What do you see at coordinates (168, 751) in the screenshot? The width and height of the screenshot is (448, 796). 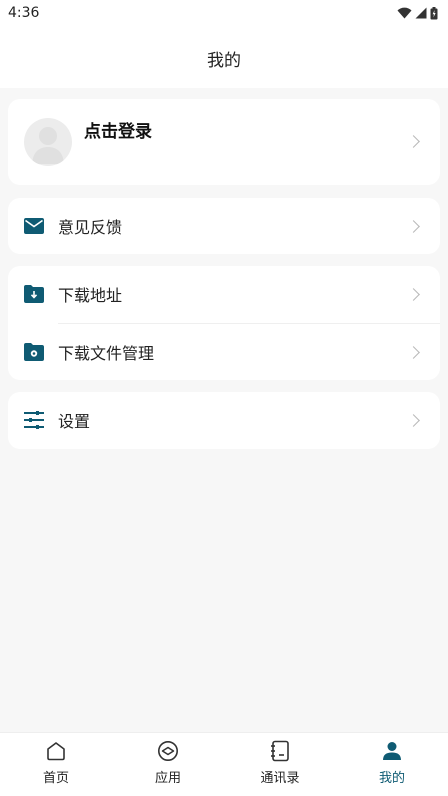 I see `apps-icon` at bounding box center [168, 751].